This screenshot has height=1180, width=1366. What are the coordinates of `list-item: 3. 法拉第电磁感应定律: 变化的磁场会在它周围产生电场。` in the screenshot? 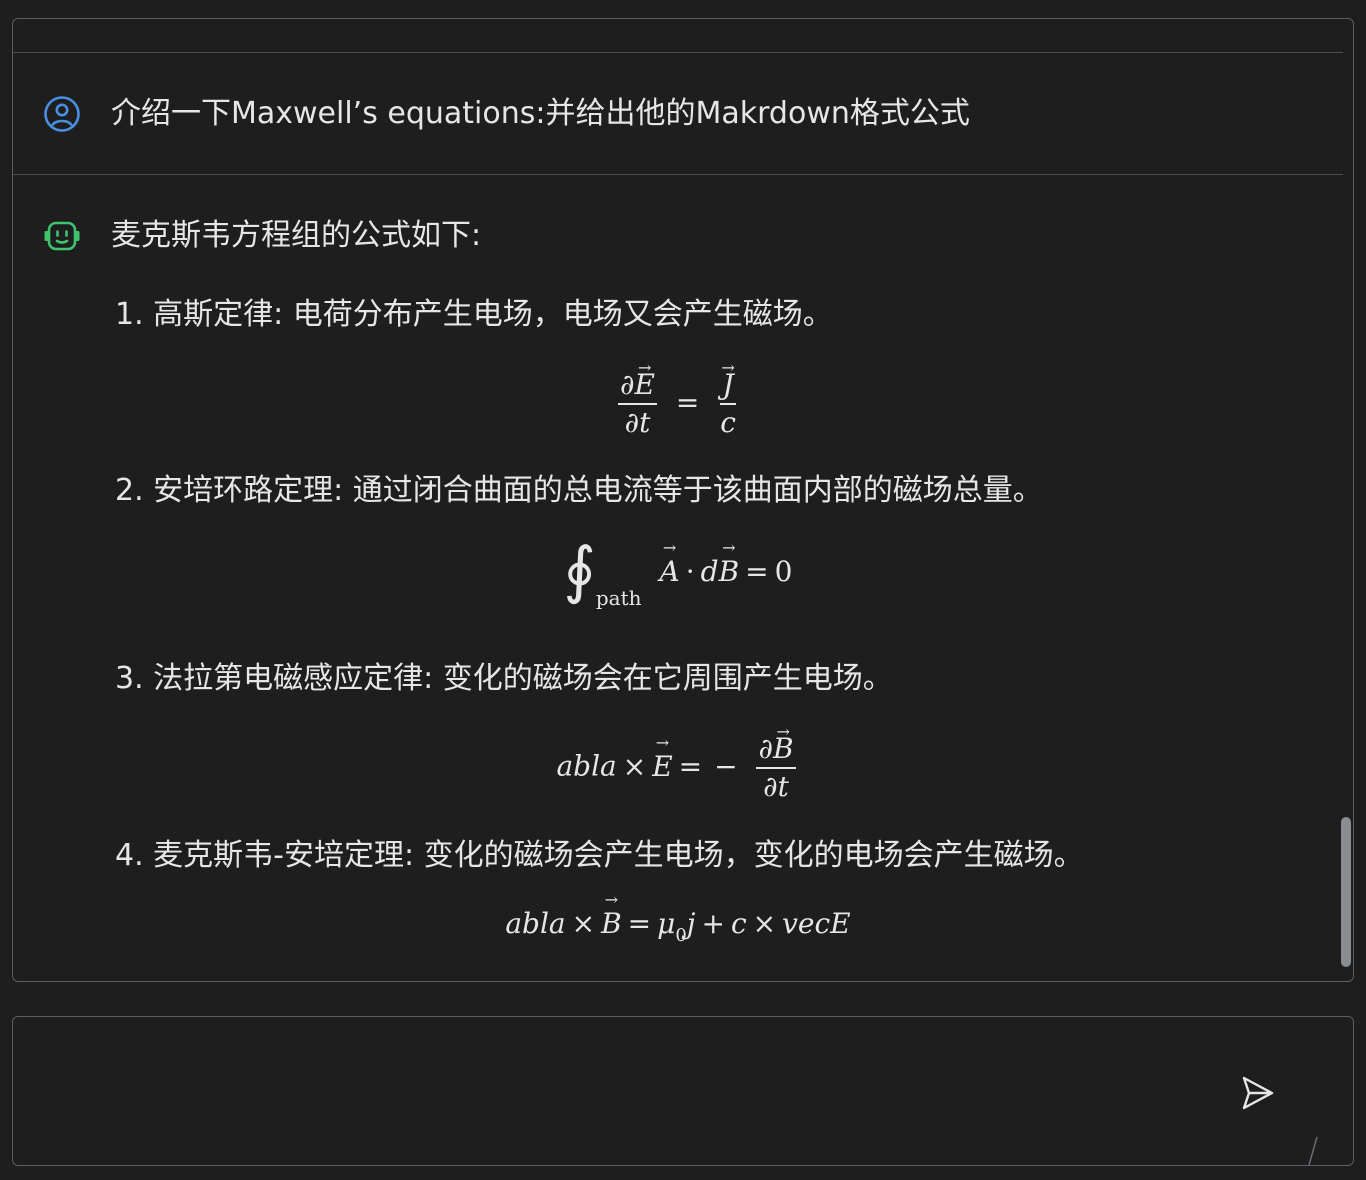 It's located at (504, 678).